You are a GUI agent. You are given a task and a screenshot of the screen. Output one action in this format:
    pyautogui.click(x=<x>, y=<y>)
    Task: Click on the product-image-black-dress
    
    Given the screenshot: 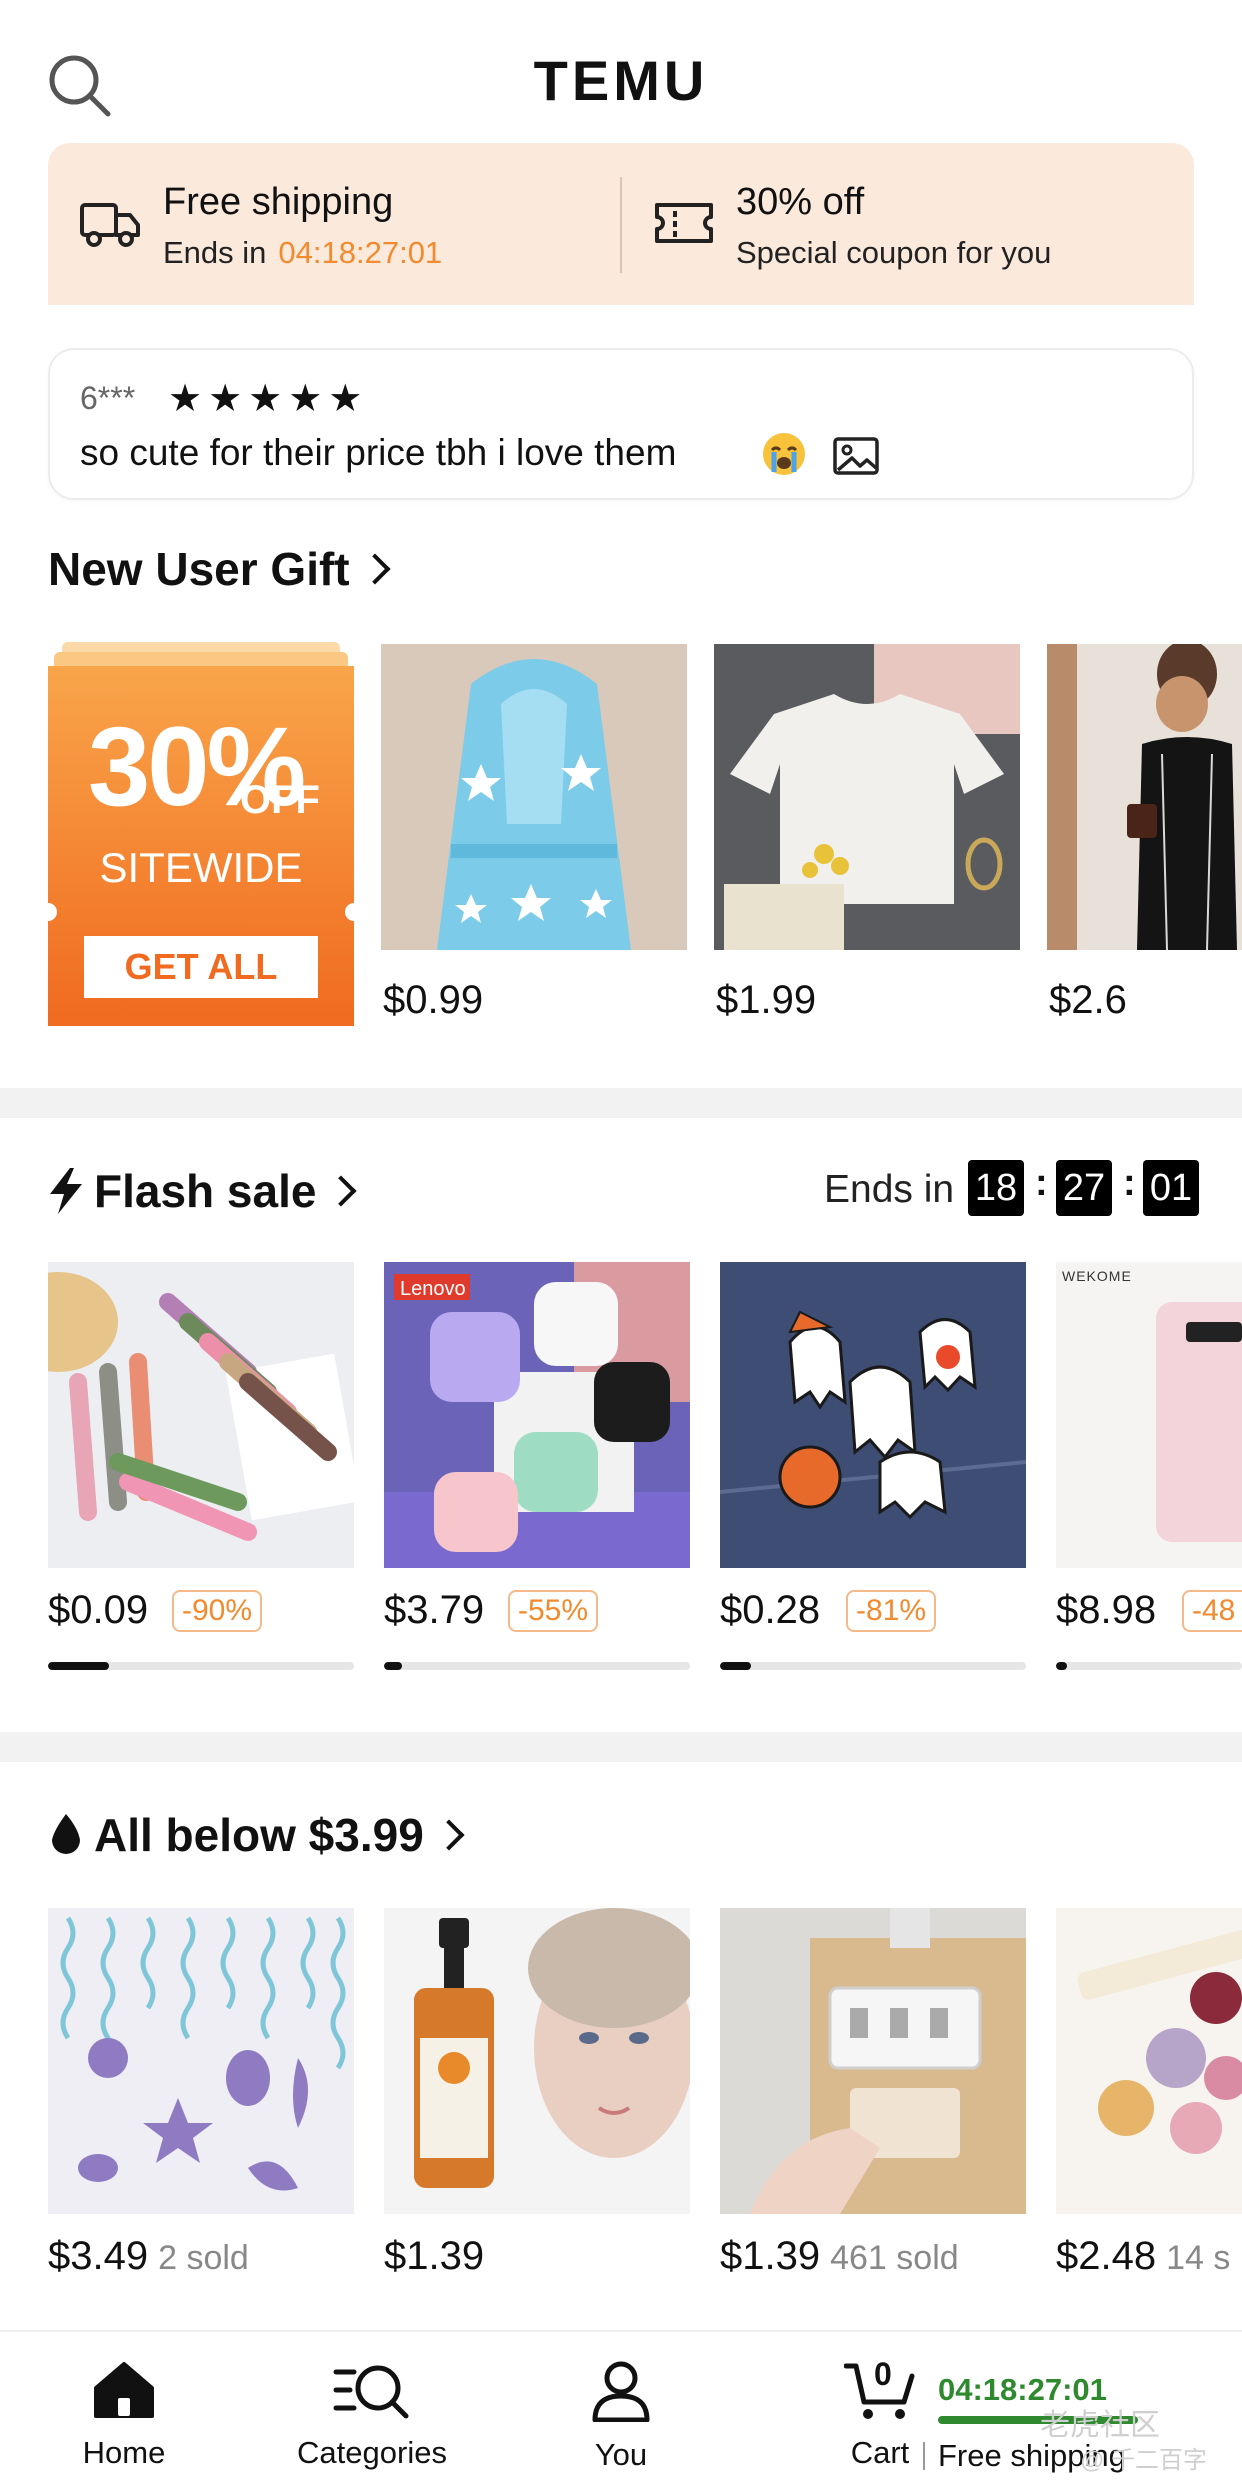 What is the action you would take?
    pyautogui.click(x=1144, y=797)
    